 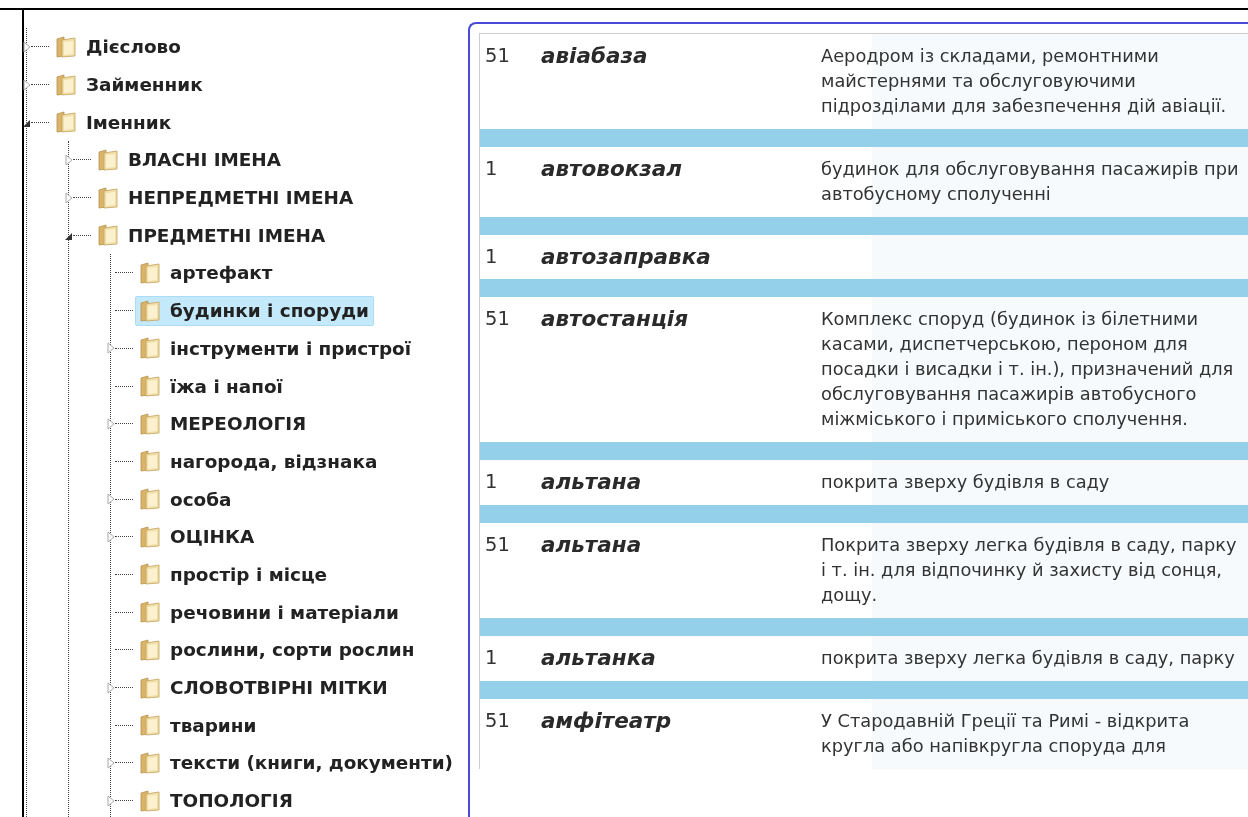 I want to click on tree-item: тексти (книги, документи), so click(x=296, y=762).